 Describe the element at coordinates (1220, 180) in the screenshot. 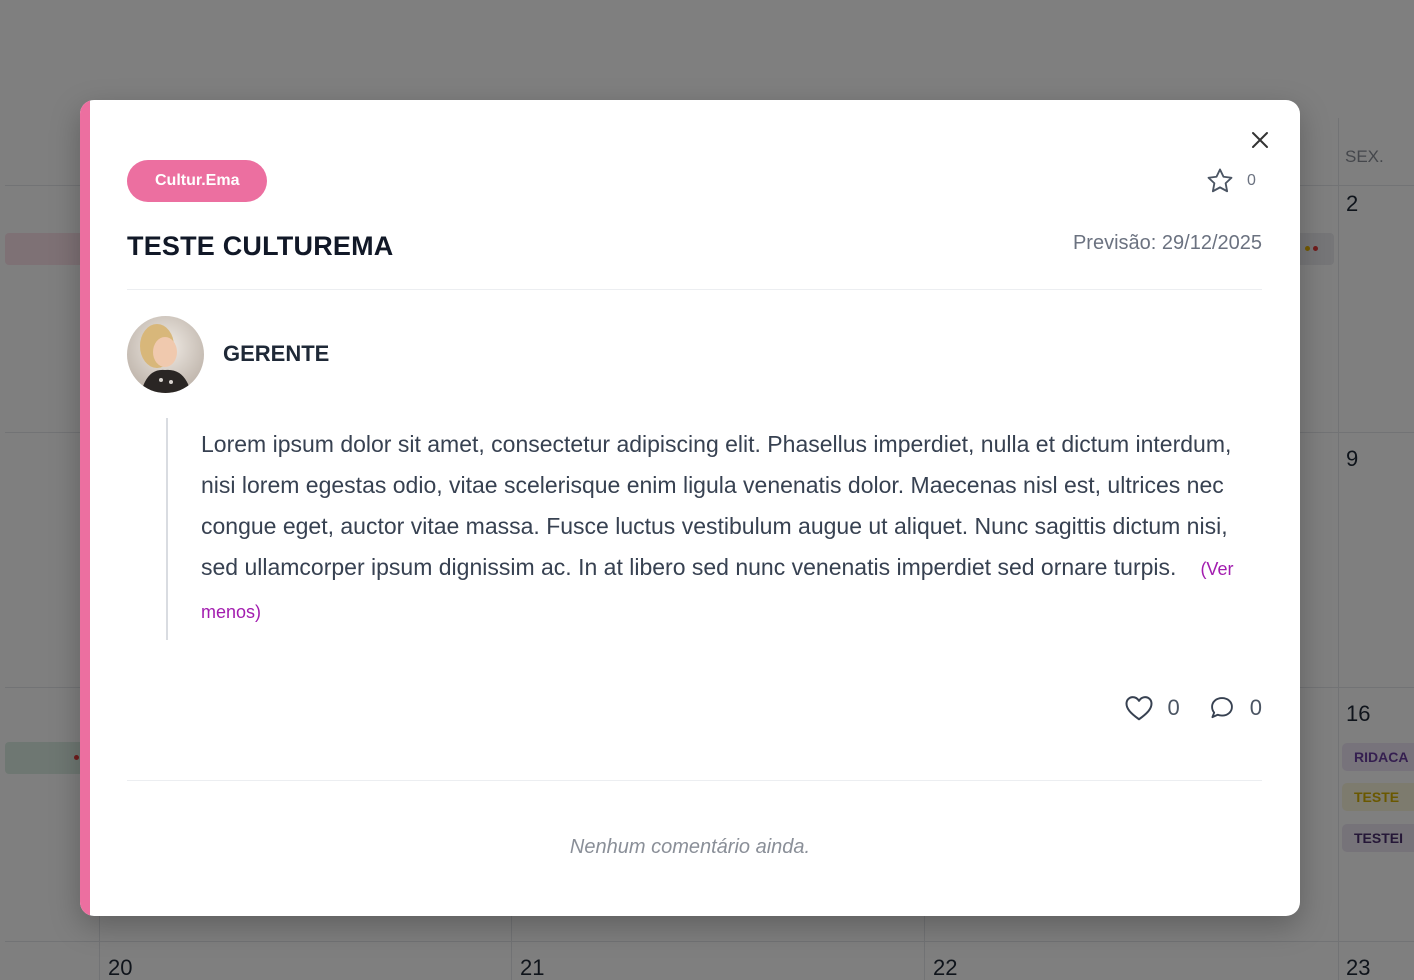

I see `star-icon` at that location.